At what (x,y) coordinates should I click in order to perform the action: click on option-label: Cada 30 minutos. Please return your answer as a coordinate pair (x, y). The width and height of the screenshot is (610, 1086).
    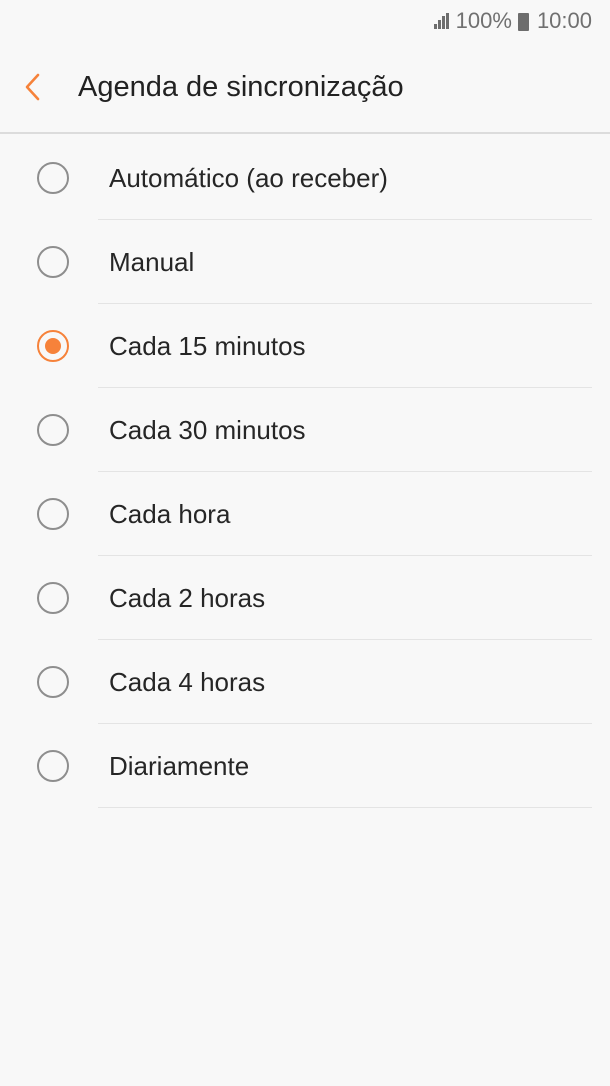
    Looking at the image, I should click on (207, 429).